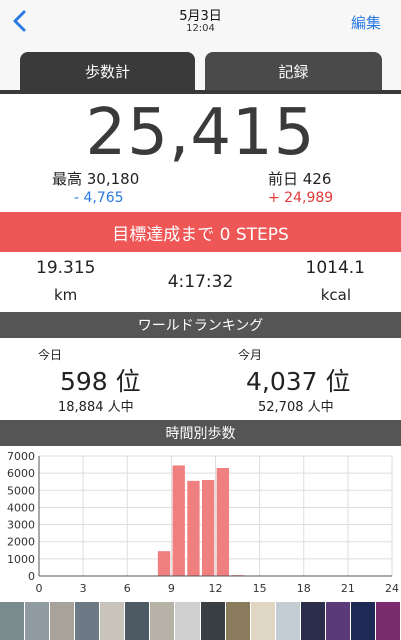  Describe the element at coordinates (200, 325) in the screenshot. I see `world-ranking-header: ワールドランキング` at that location.